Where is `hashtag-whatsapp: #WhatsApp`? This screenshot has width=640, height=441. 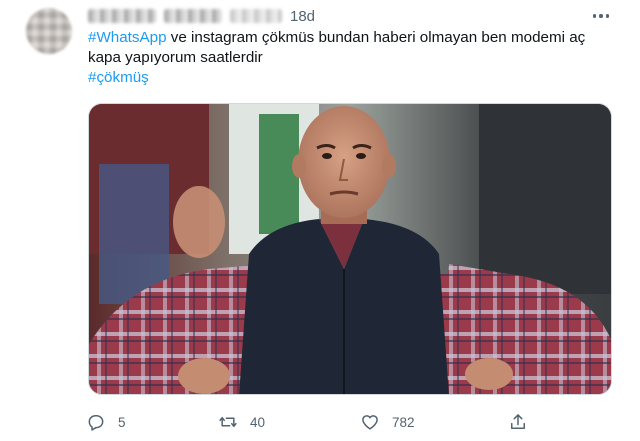 hashtag-whatsapp: #WhatsApp is located at coordinates (127, 37).